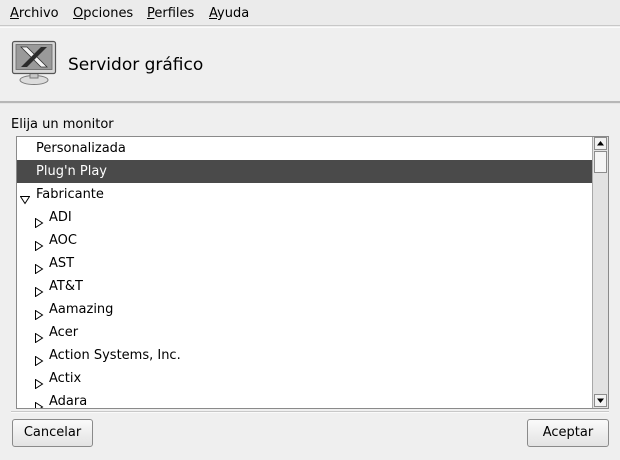 This screenshot has width=620, height=460. What do you see at coordinates (304, 309) in the screenshot?
I see `list-item-aamazing: Aamazing` at bounding box center [304, 309].